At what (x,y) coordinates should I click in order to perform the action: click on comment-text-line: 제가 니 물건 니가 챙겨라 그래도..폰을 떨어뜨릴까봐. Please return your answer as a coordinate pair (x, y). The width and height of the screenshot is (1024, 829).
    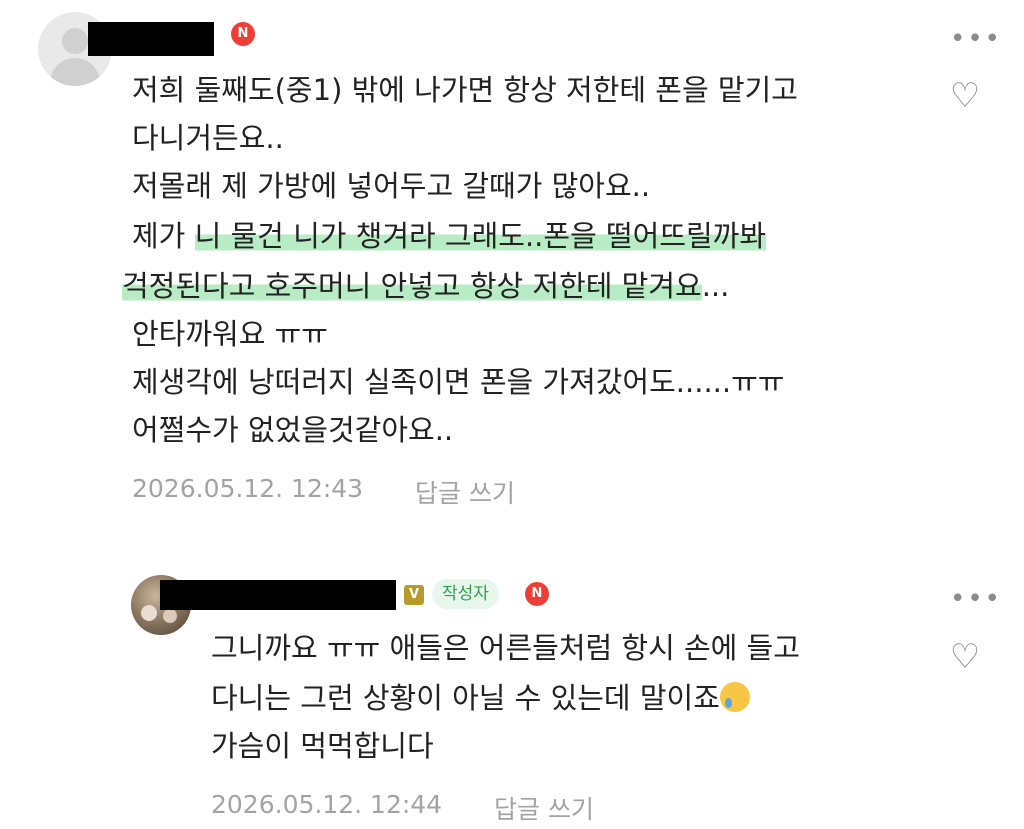
    Looking at the image, I should click on (449, 236).